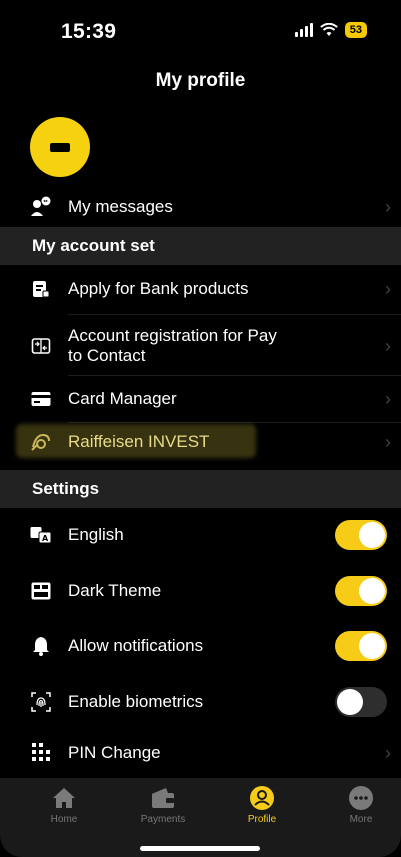  What do you see at coordinates (200, 848) in the screenshot?
I see `home-indicator` at bounding box center [200, 848].